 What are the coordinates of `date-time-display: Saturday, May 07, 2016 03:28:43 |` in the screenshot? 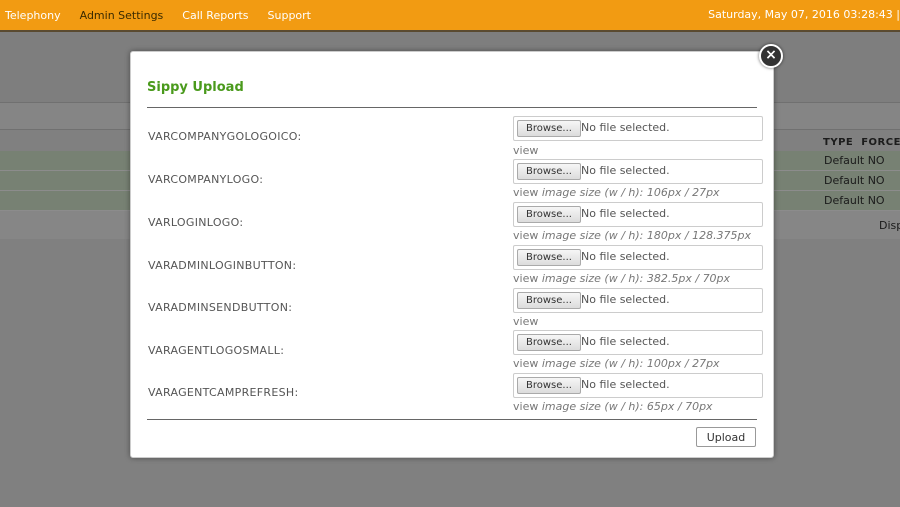 It's located at (804, 14).